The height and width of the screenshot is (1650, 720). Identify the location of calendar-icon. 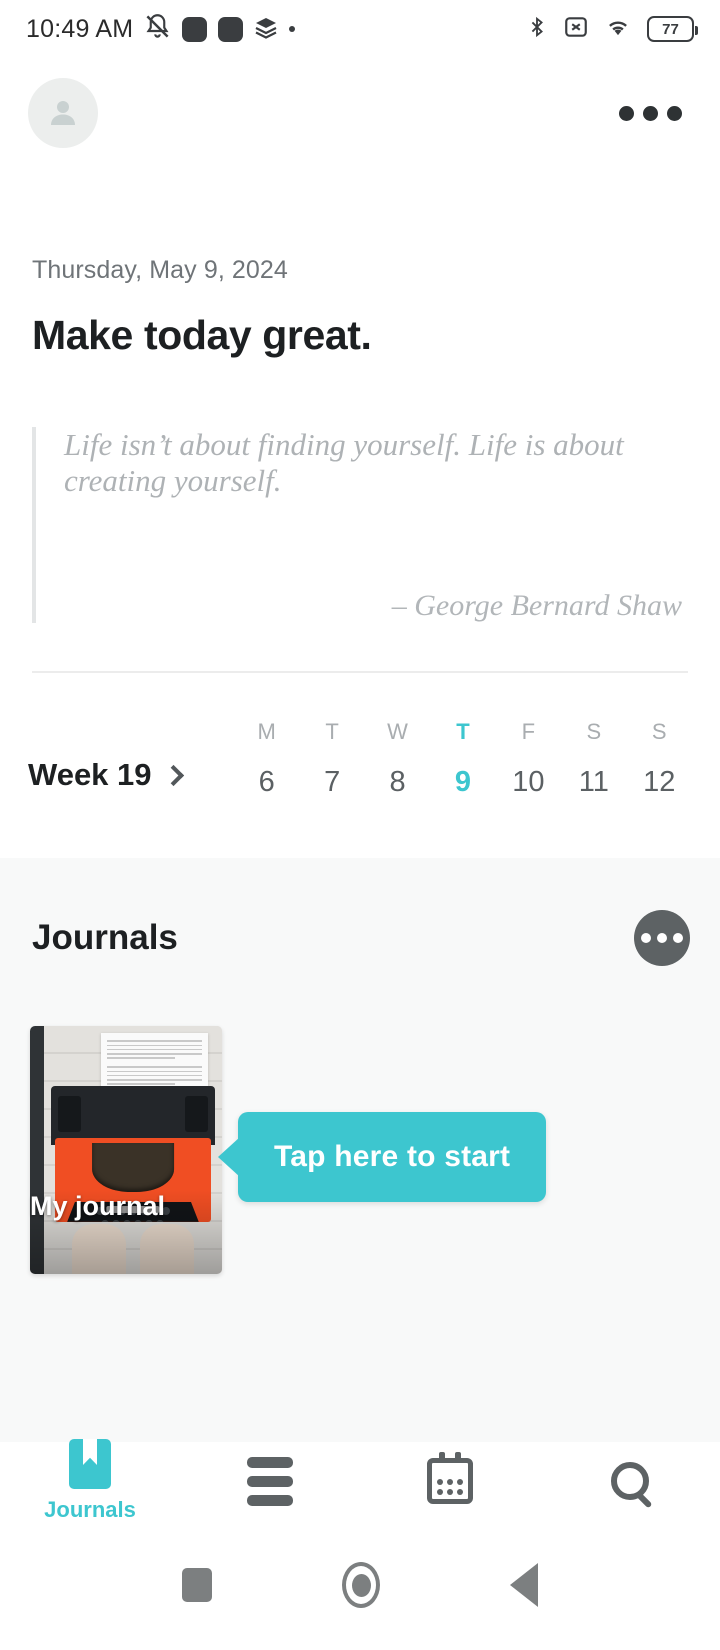
(450, 1478).